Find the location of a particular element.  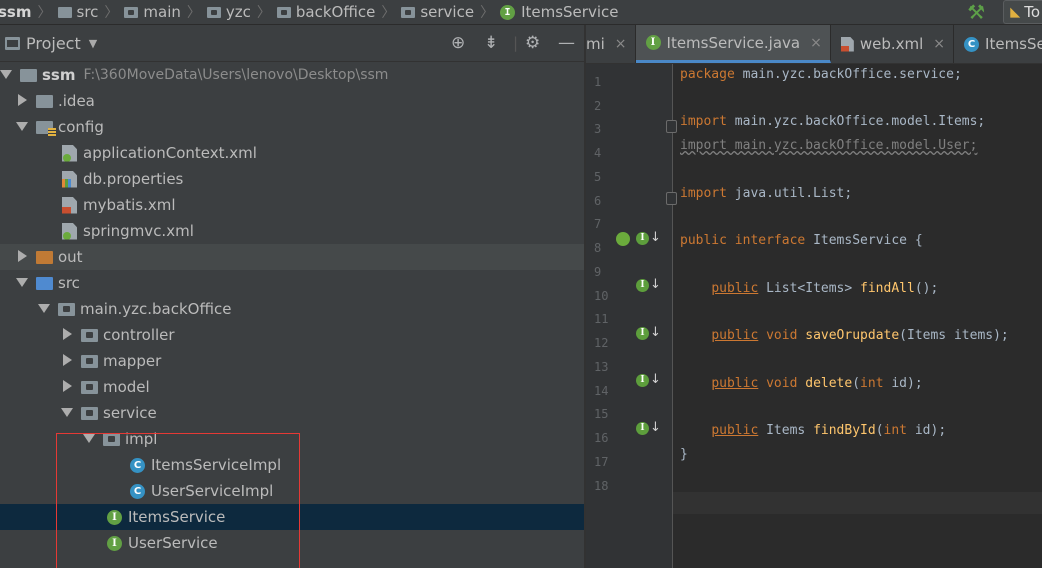

tree-item-idea: .idea is located at coordinates (292, 101).